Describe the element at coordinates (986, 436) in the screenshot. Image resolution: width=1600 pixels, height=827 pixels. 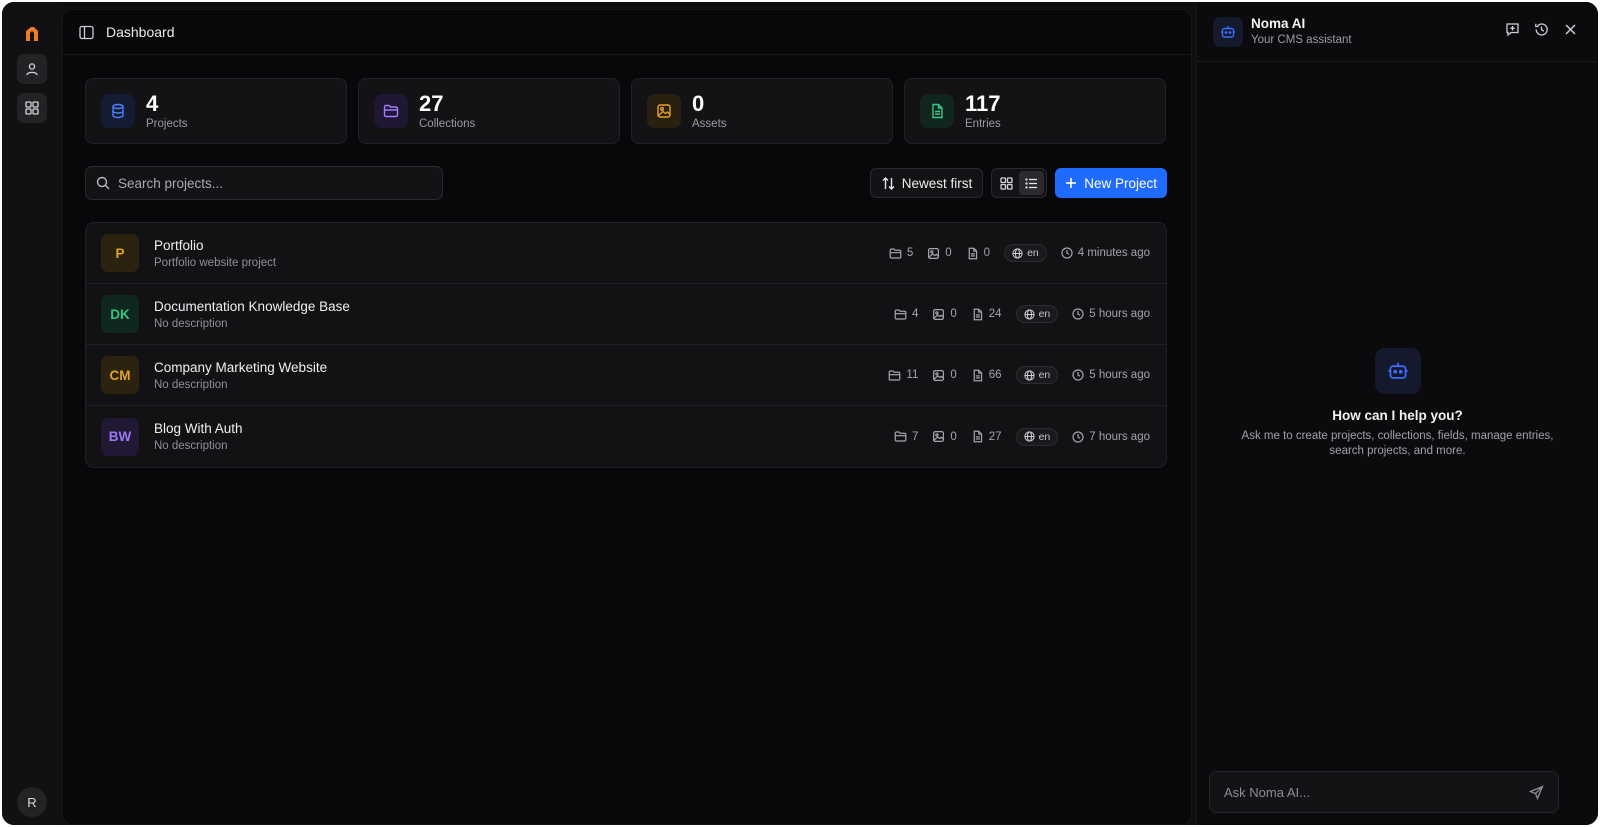
I see `entries-count: 27` at that location.